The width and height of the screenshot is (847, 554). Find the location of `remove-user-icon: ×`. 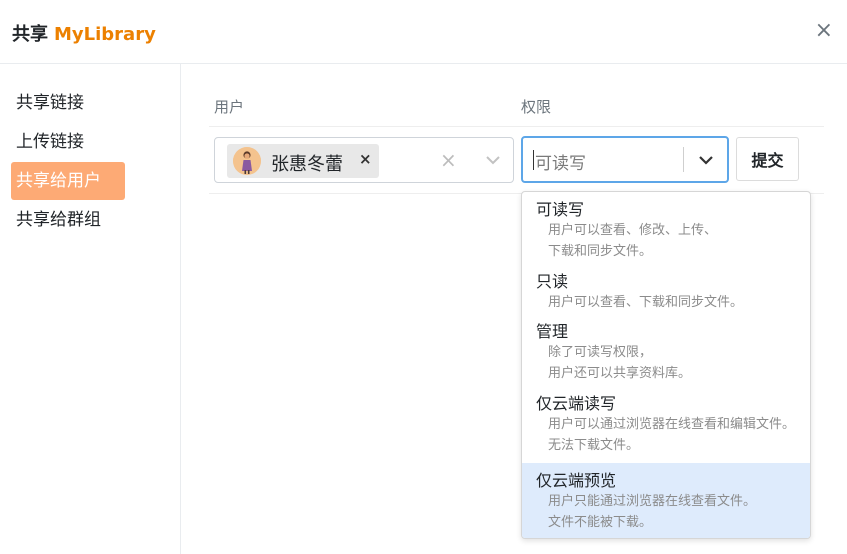

remove-user-icon: × is located at coordinates (365, 159).